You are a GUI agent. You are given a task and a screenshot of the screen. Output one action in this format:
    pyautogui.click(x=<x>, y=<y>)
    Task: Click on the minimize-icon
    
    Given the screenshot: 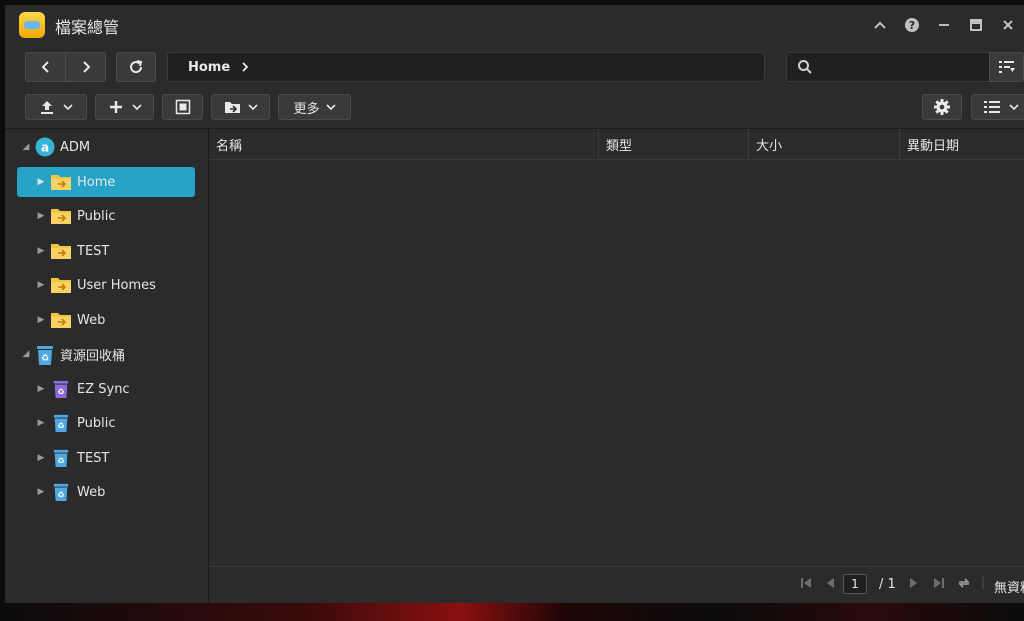 What is the action you would take?
    pyautogui.click(x=944, y=25)
    